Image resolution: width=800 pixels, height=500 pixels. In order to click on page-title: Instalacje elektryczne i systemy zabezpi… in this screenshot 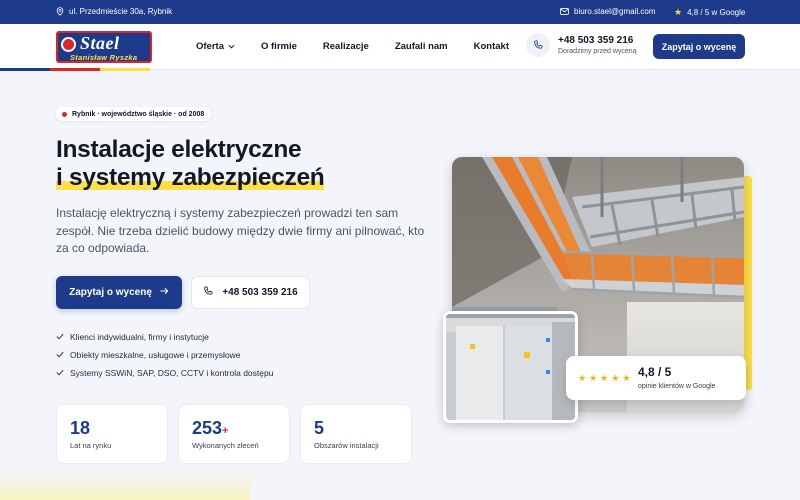, I will do `click(190, 164)`.